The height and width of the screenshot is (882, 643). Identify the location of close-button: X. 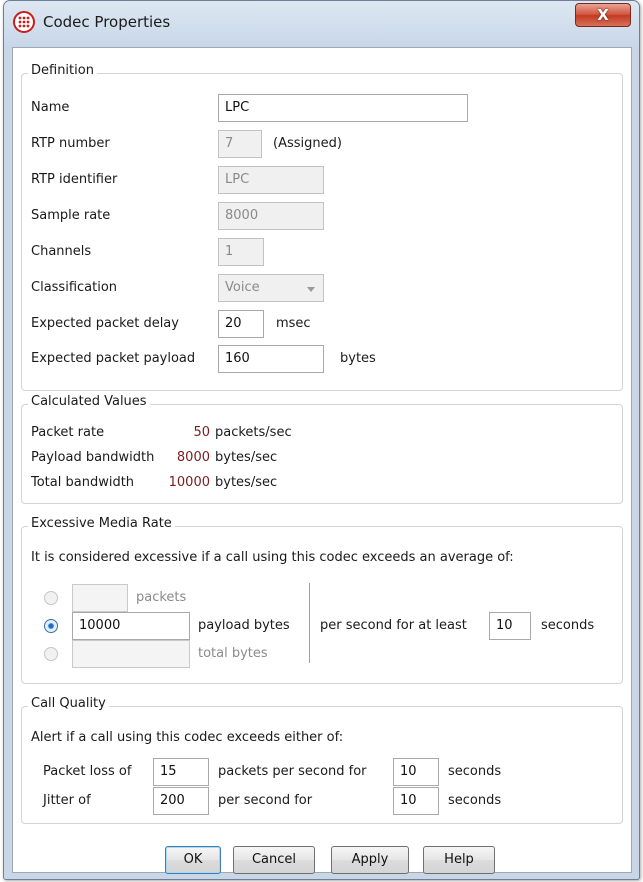
(603, 15).